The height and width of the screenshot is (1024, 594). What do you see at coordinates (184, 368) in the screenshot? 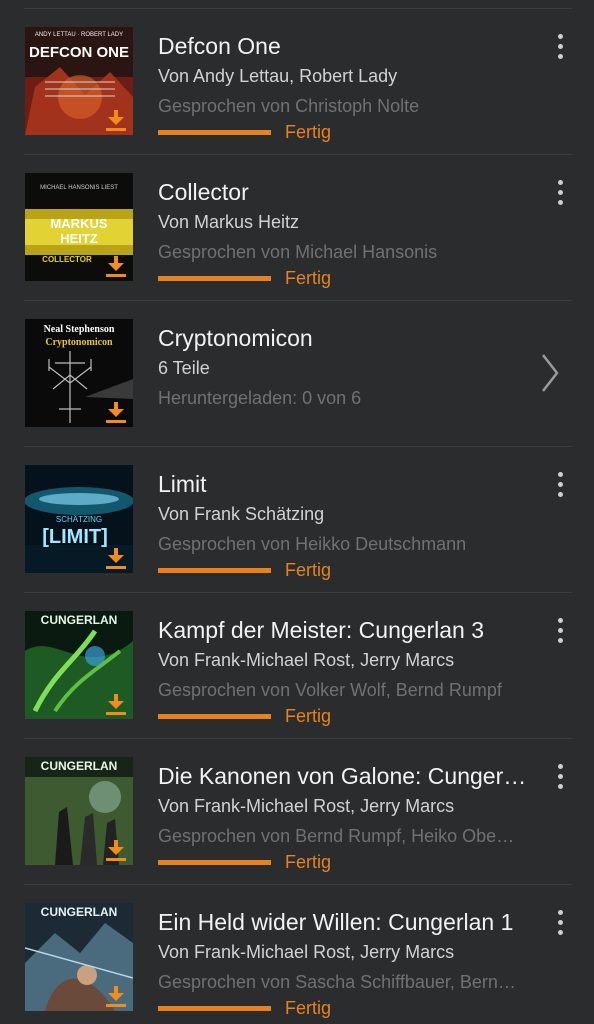
I see `book-parts: 6 Teile` at bounding box center [184, 368].